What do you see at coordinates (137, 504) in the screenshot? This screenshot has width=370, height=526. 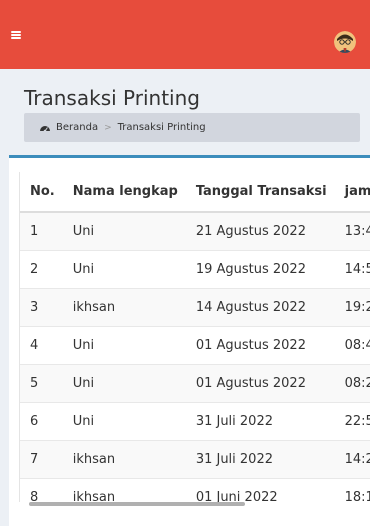 I see `scrollbar-thumb` at bounding box center [137, 504].